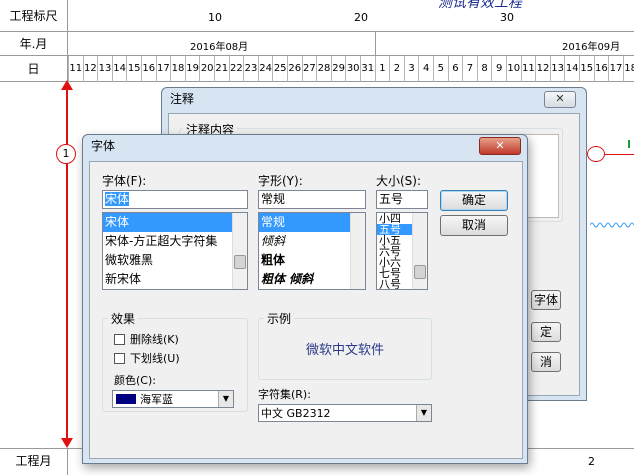  Describe the element at coordinates (154, 339) in the screenshot. I see `strikeout-label: 删除线(K)` at that location.